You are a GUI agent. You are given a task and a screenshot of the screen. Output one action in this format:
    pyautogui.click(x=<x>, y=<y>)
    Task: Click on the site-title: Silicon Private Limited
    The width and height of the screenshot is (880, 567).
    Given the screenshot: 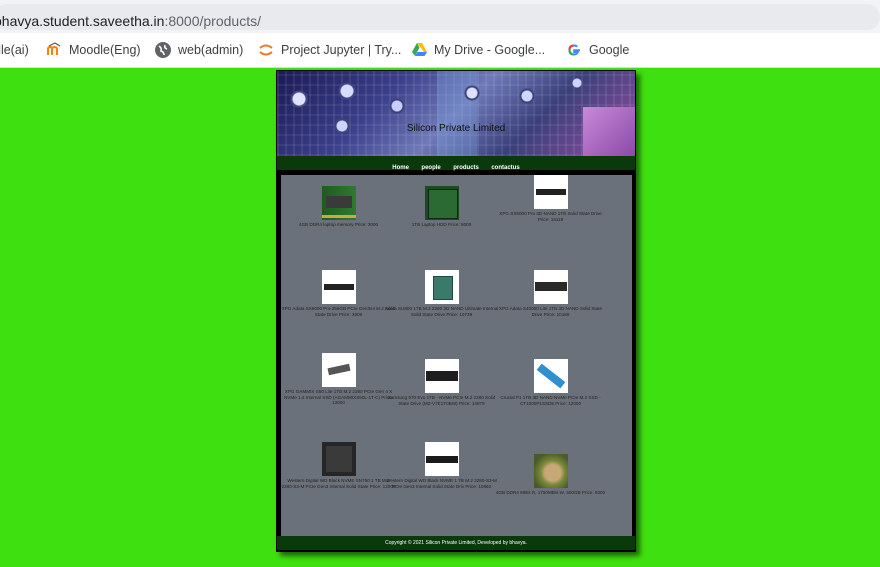 What is the action you would take?
    pyautogui.click(x=456, y=128)
    